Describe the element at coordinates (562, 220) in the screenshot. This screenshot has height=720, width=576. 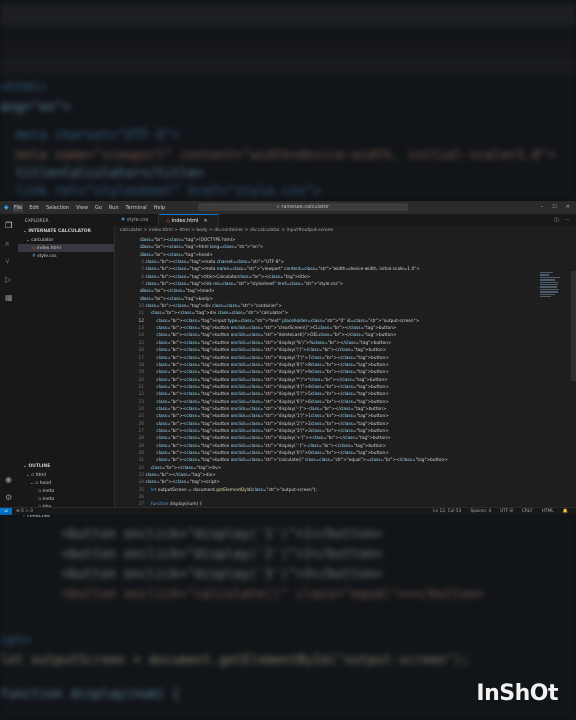
I see `editor-actions: ◫ ⋯` at that location.